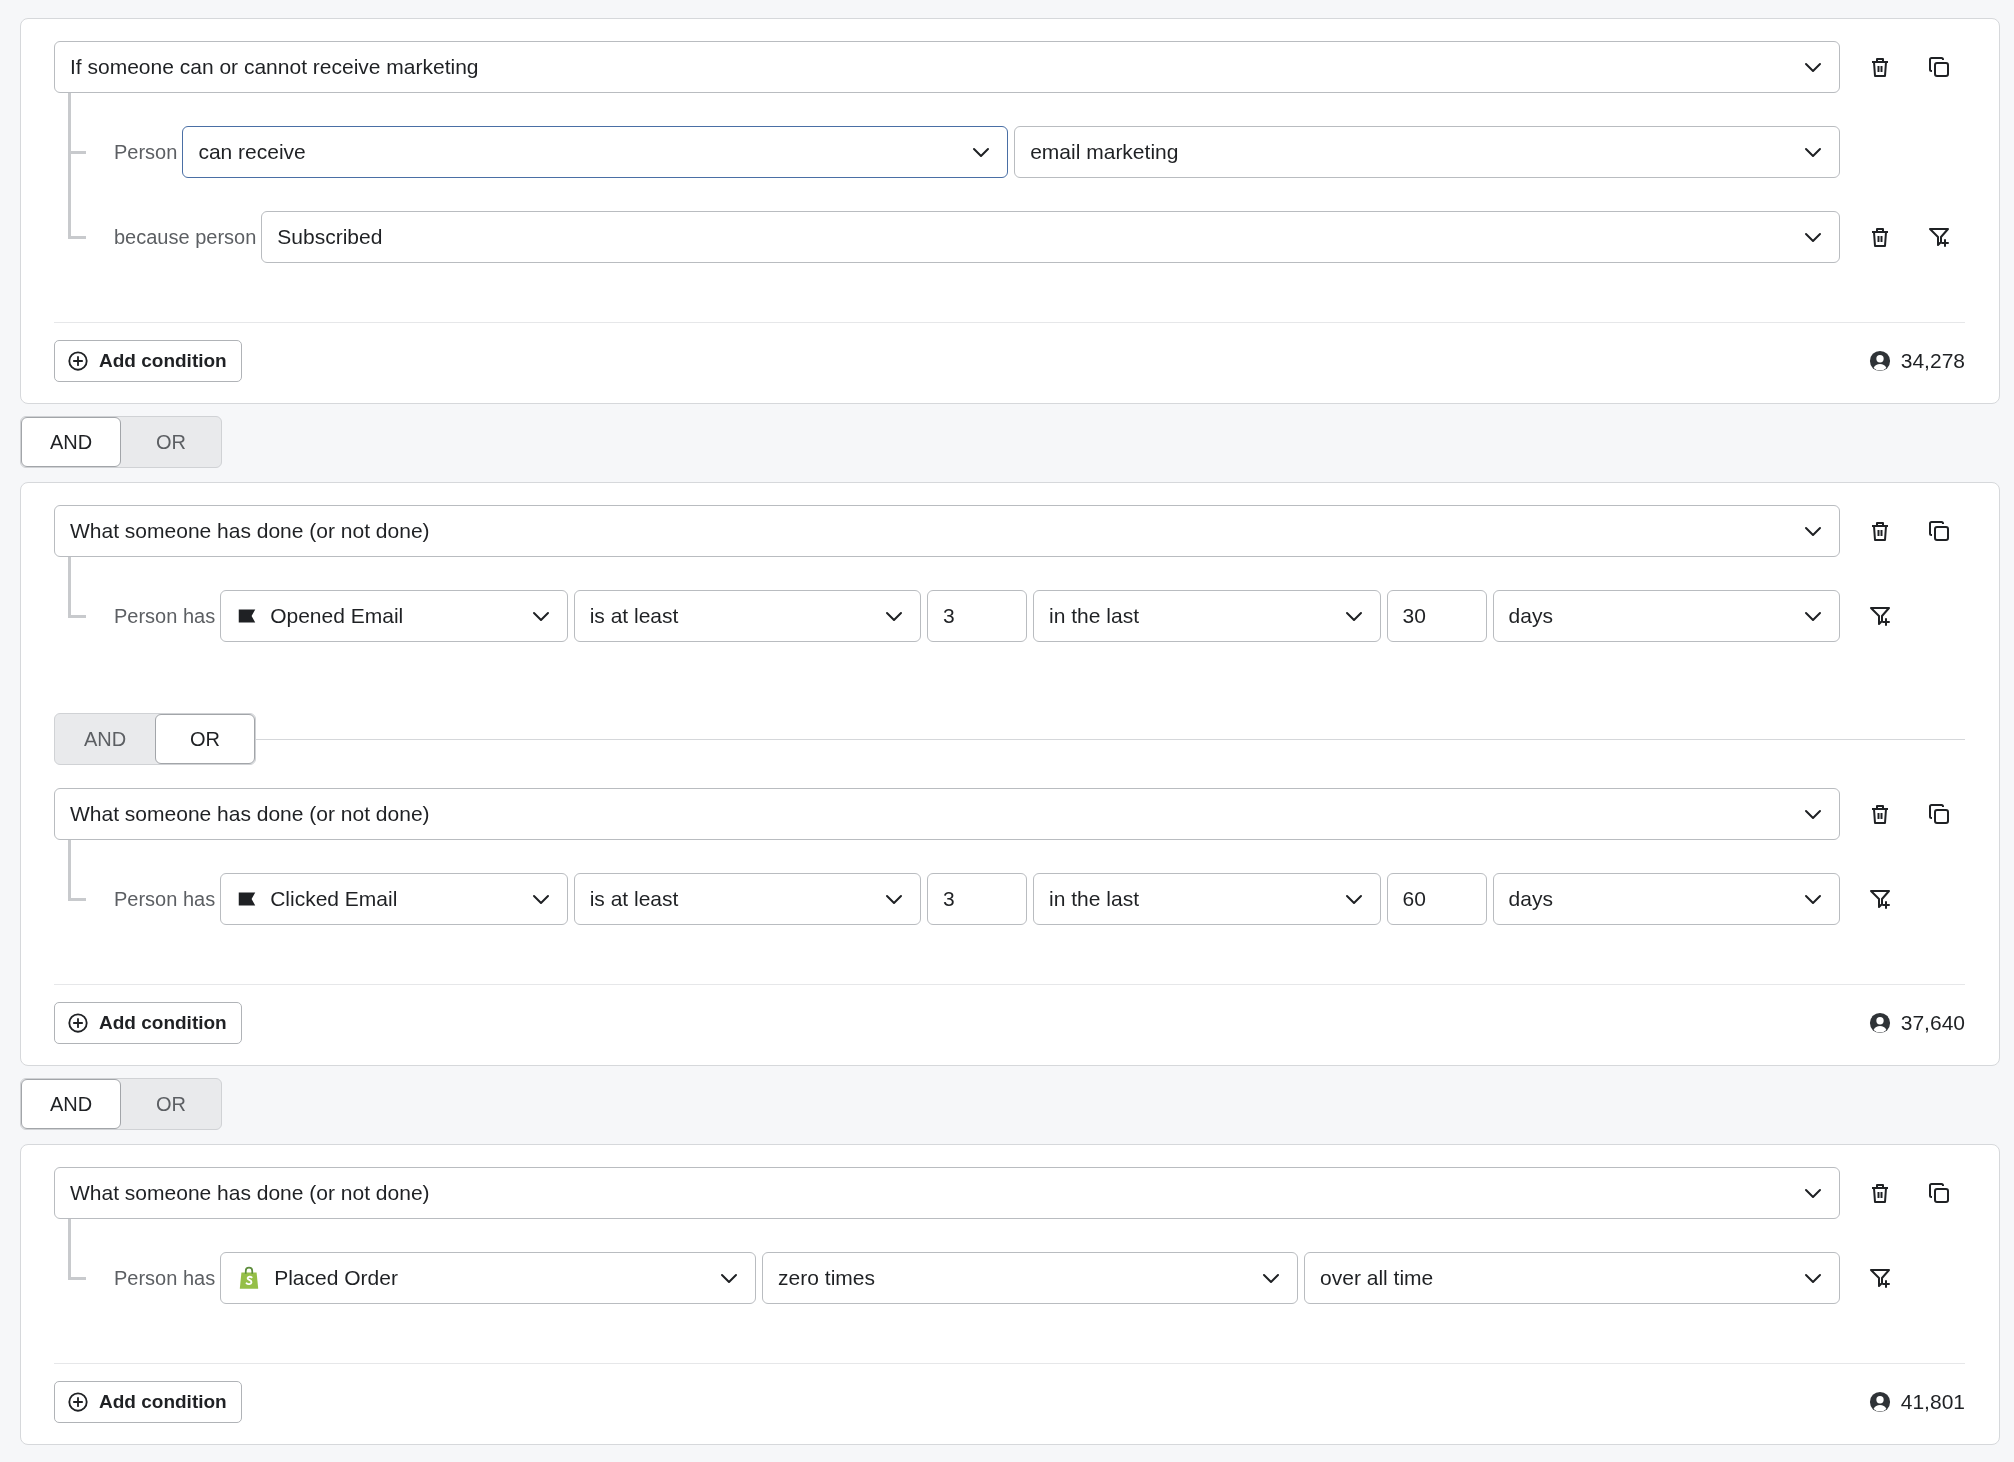  What do you see at coordinates (1932, 361) in the screenshot?
I see `profile-count: 34,278` at bounding box center [1932, 361].